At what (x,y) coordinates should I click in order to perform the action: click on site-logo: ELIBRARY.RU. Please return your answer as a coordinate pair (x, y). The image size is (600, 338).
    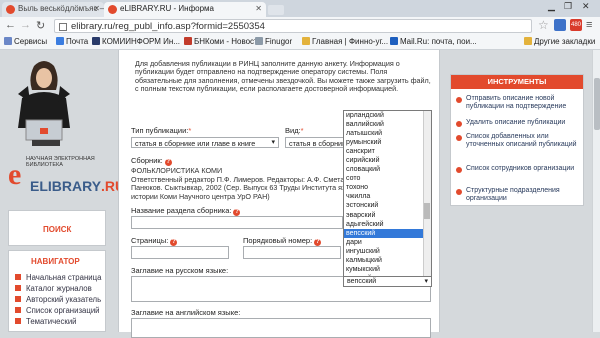
    Looking at the image, I should click on (77, 186).